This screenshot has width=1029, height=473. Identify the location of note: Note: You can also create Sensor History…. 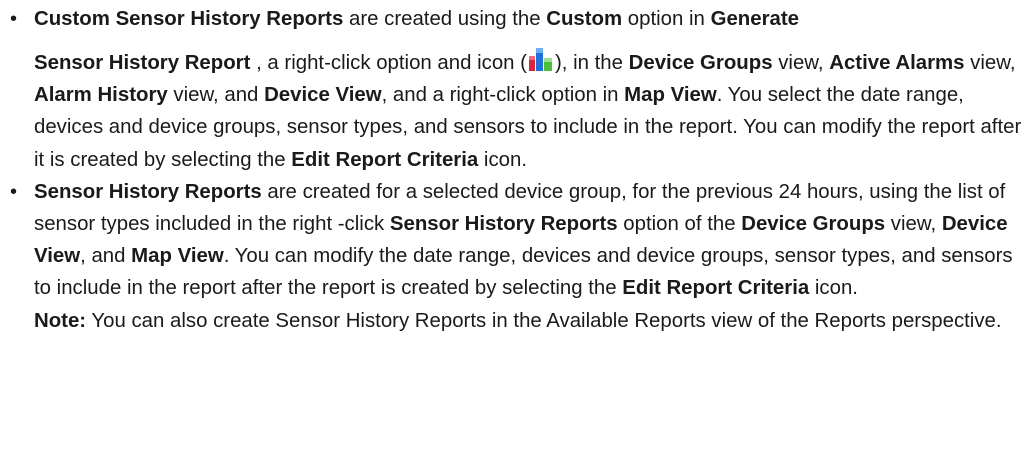
(528, 321).